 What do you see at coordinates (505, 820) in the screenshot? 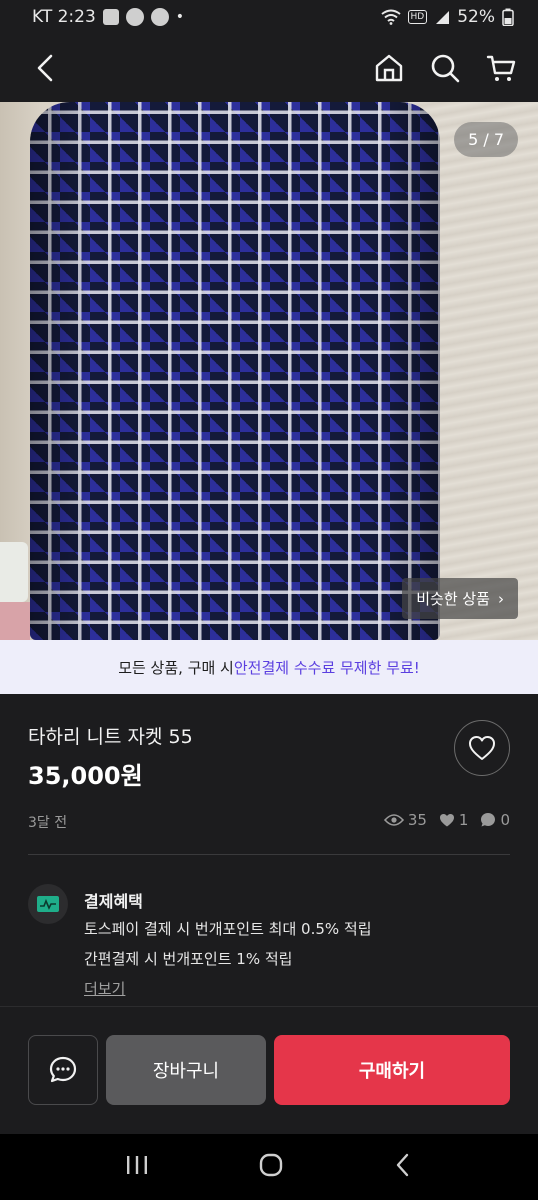
I see `chats-count: 0` at bounding box center [505, 820].